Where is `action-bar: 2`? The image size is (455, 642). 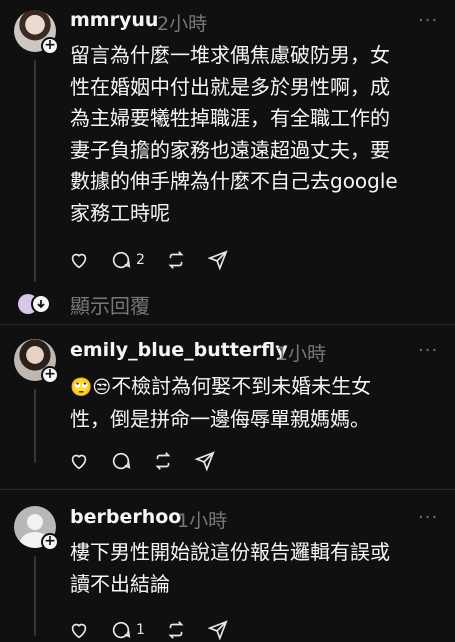
action-bar: 2 is located at coordinates (158, 260).